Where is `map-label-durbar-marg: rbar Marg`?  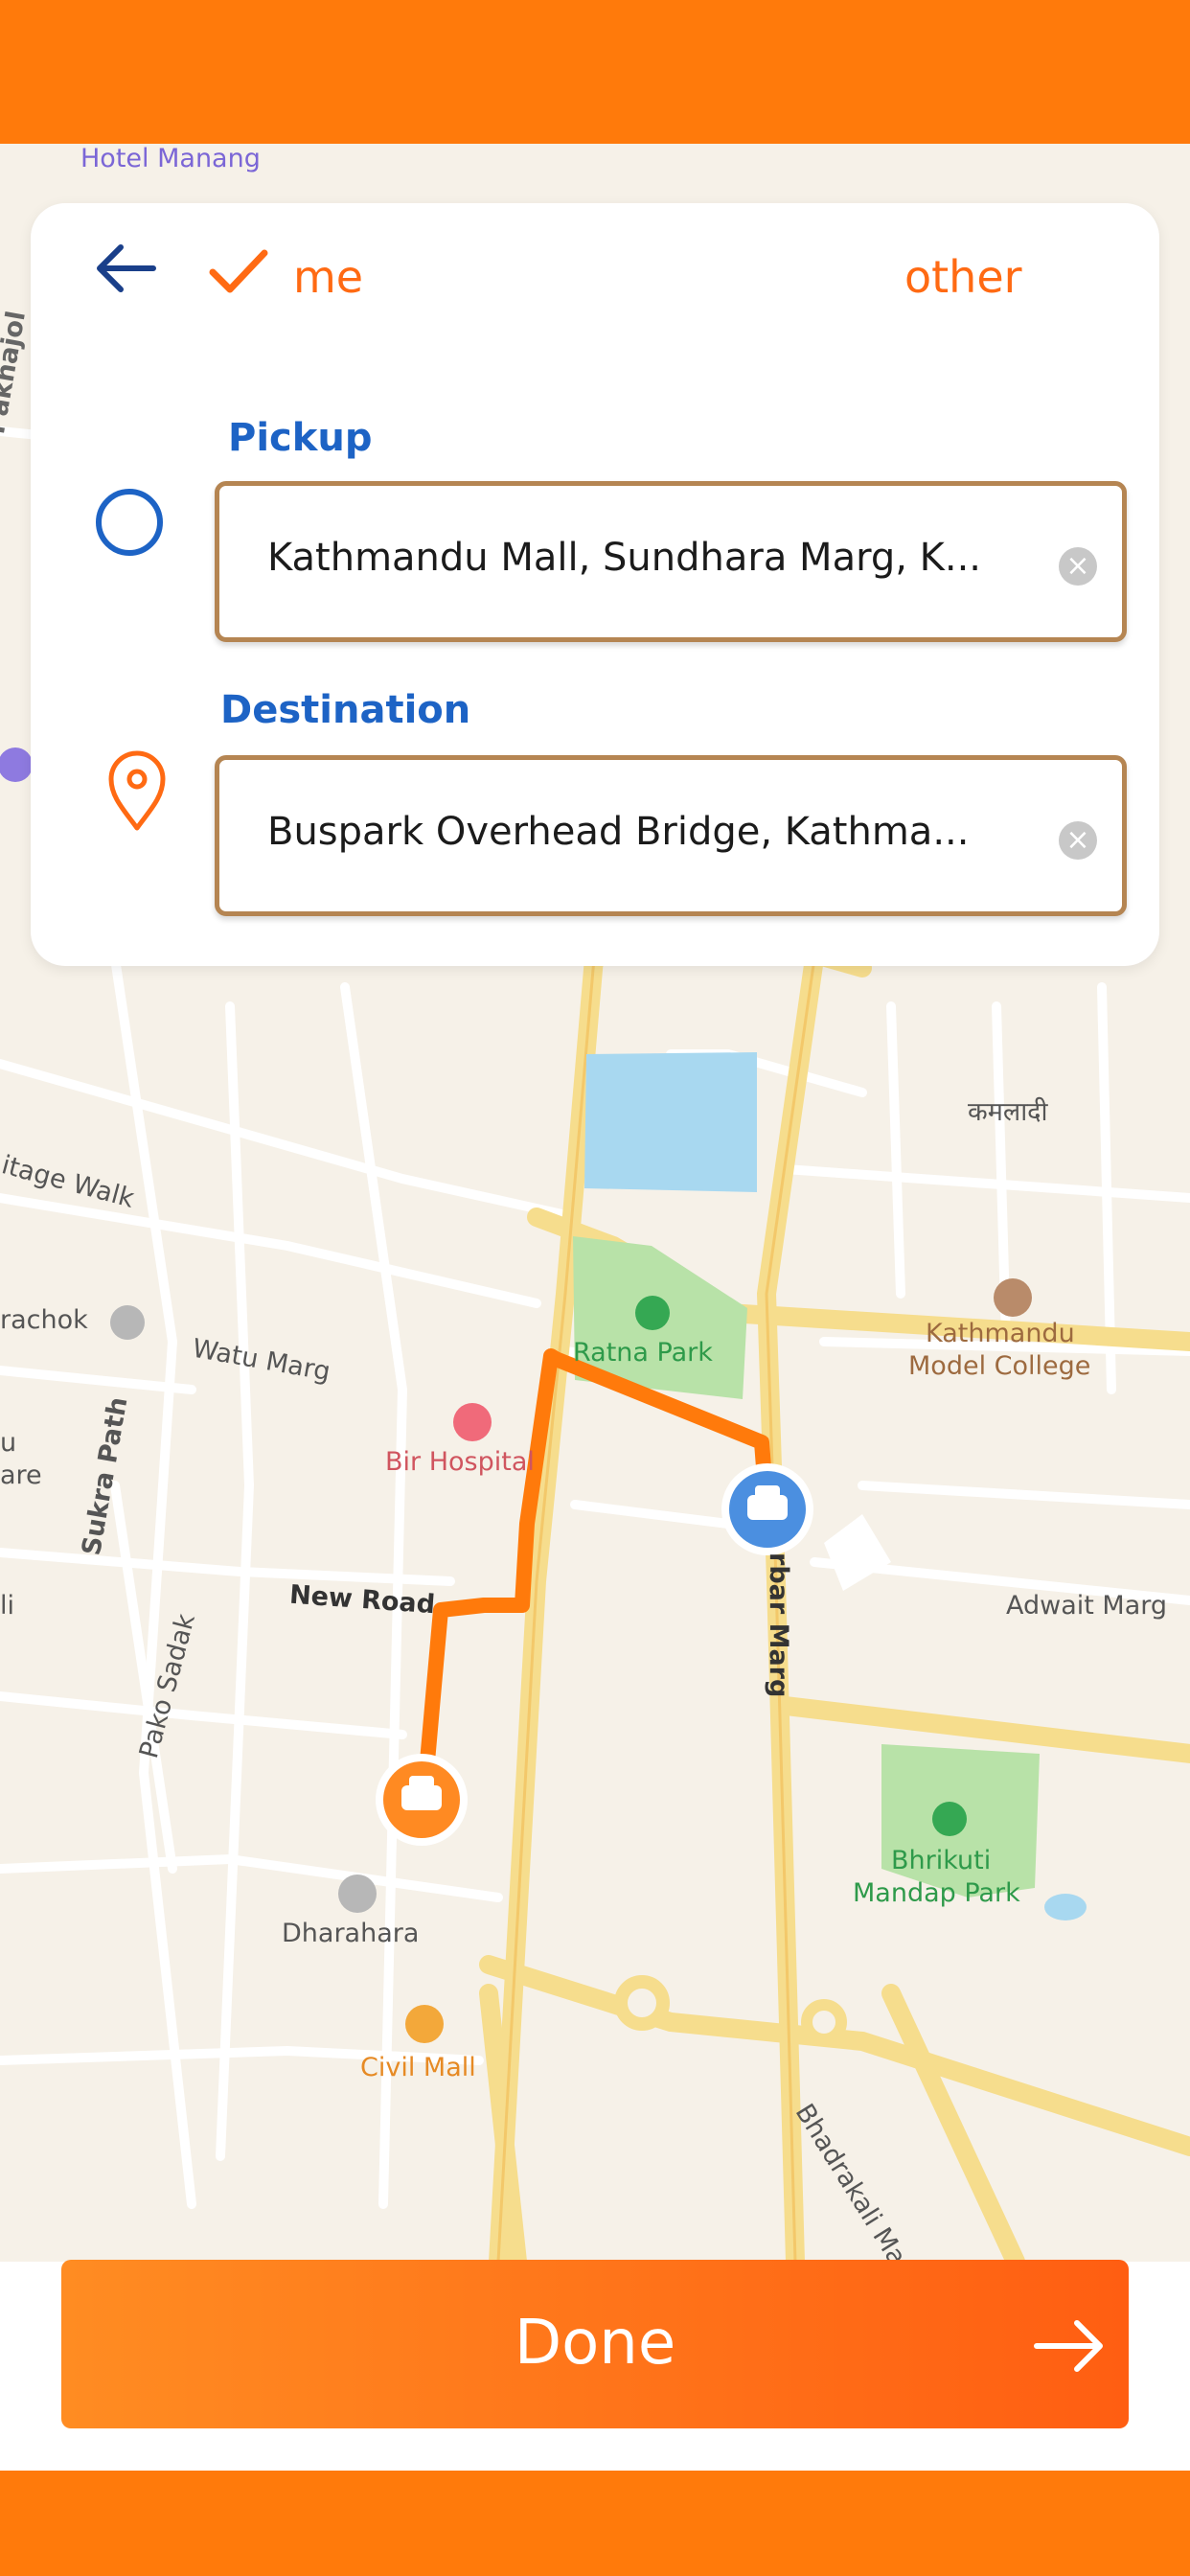 map-label-durbar-marg: rbar Marg is located at coordinates (779, 1625).